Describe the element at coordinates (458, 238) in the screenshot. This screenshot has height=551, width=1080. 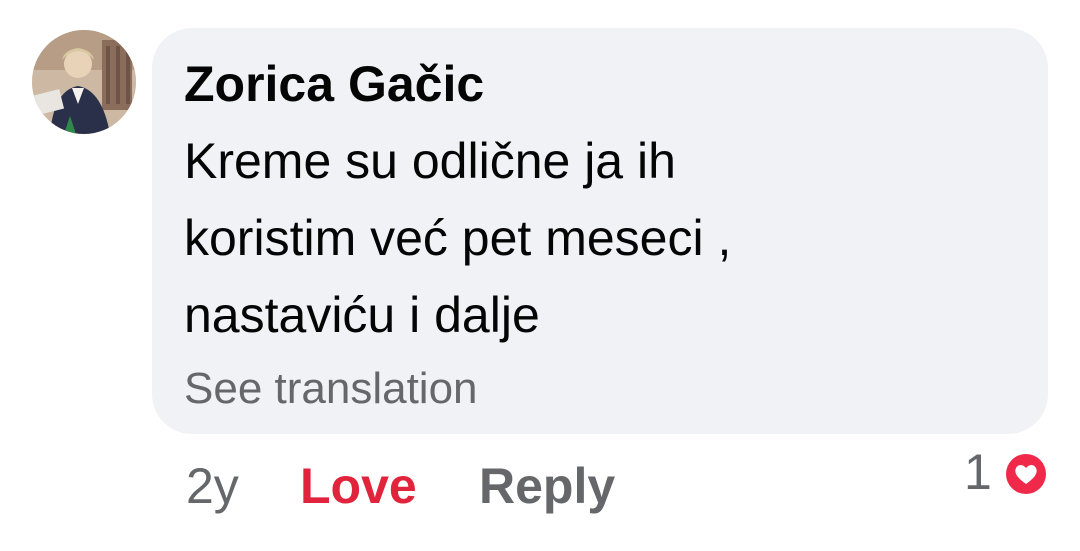
I see `comment-text-line-2: koristim već pet meseci ,` at that location.